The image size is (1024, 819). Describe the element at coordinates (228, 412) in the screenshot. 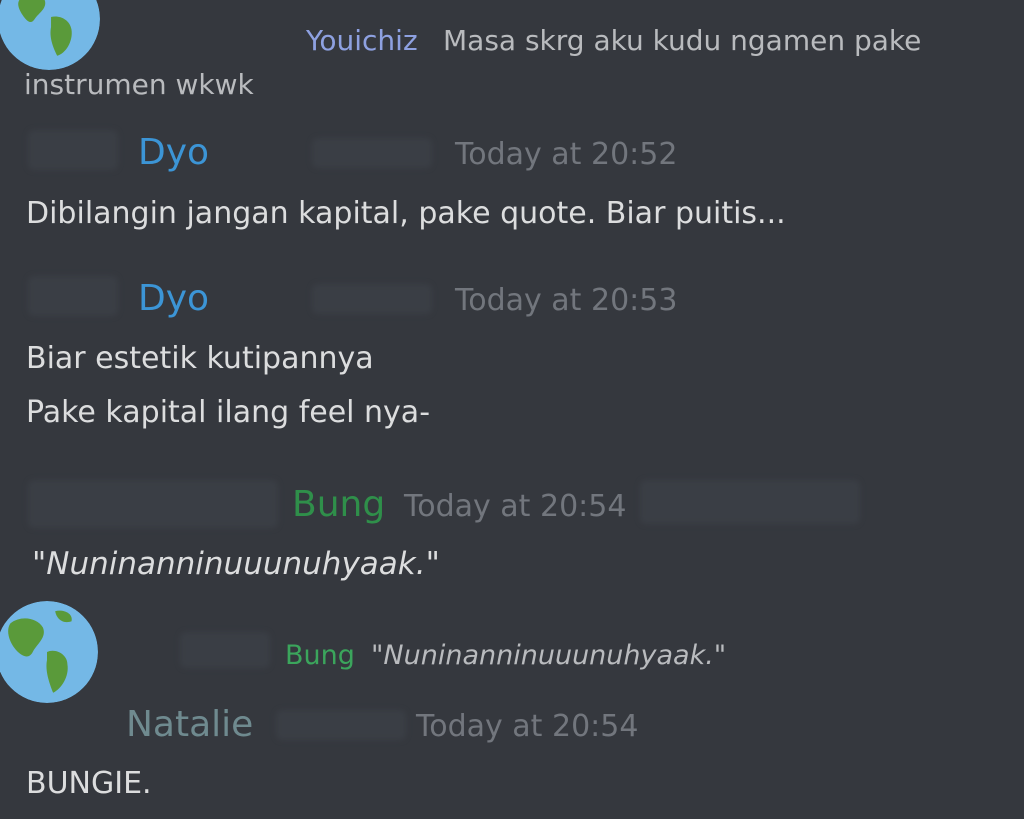

I see `message-text: Pake kapital ilang feel nya-` at that location.